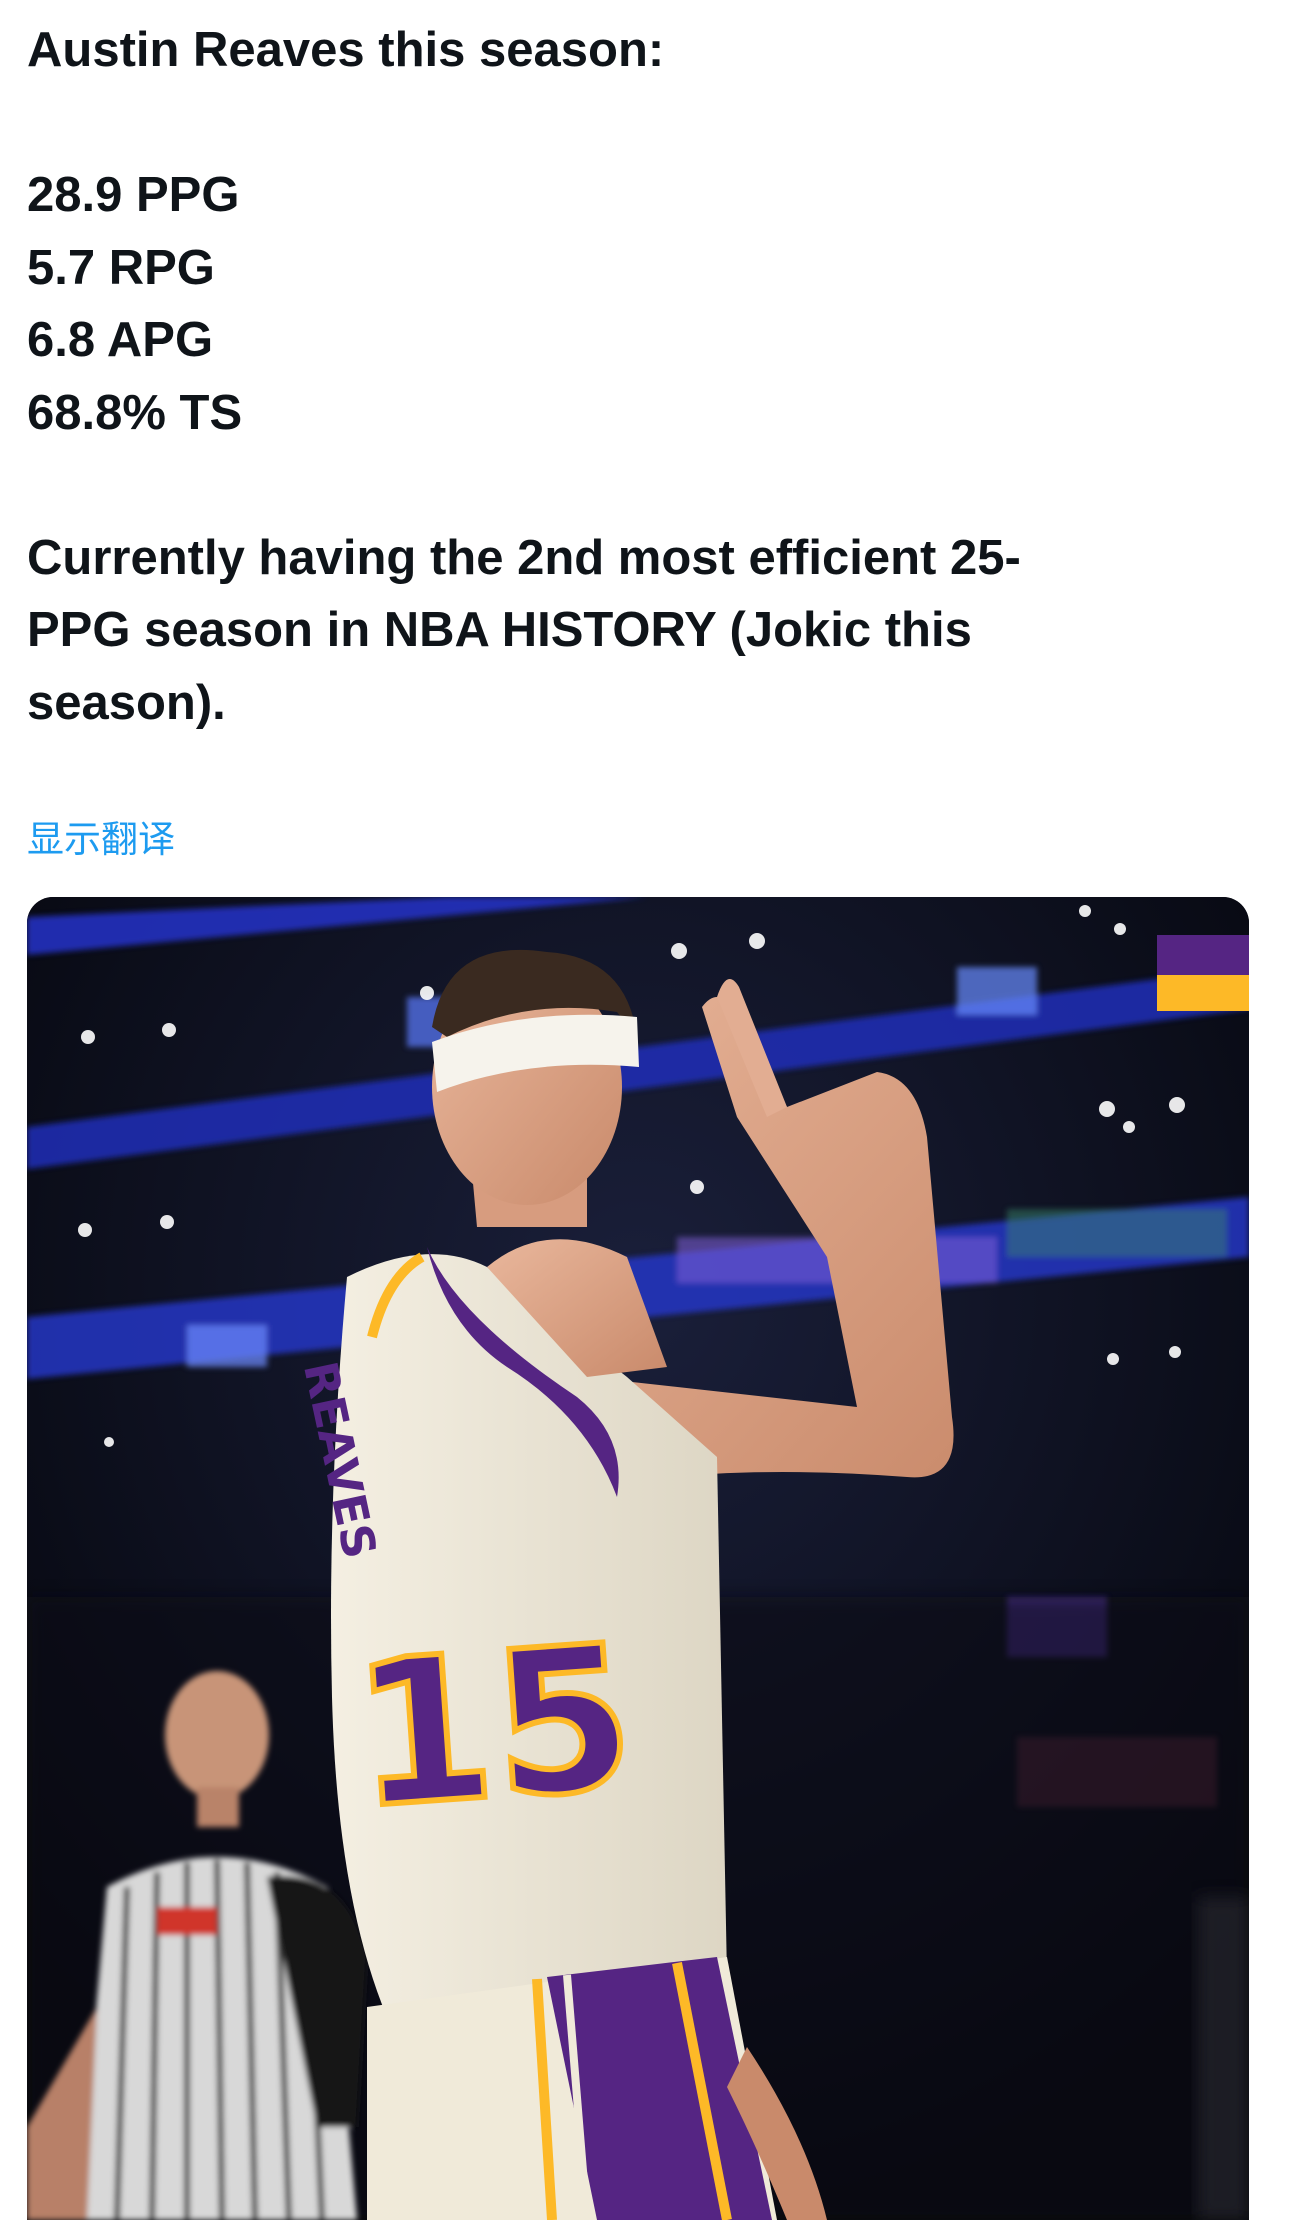  Describe the element at coordinates (101, 840) in the screenshot. I see `show-translation-link: 显示翻译` at that location.